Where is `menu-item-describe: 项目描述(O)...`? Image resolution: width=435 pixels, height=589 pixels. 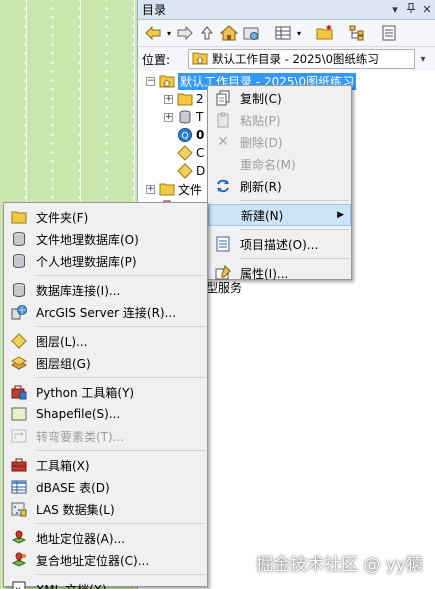
menu-item-describe: 项目描述(O)... is located at coordinates (279, 244).